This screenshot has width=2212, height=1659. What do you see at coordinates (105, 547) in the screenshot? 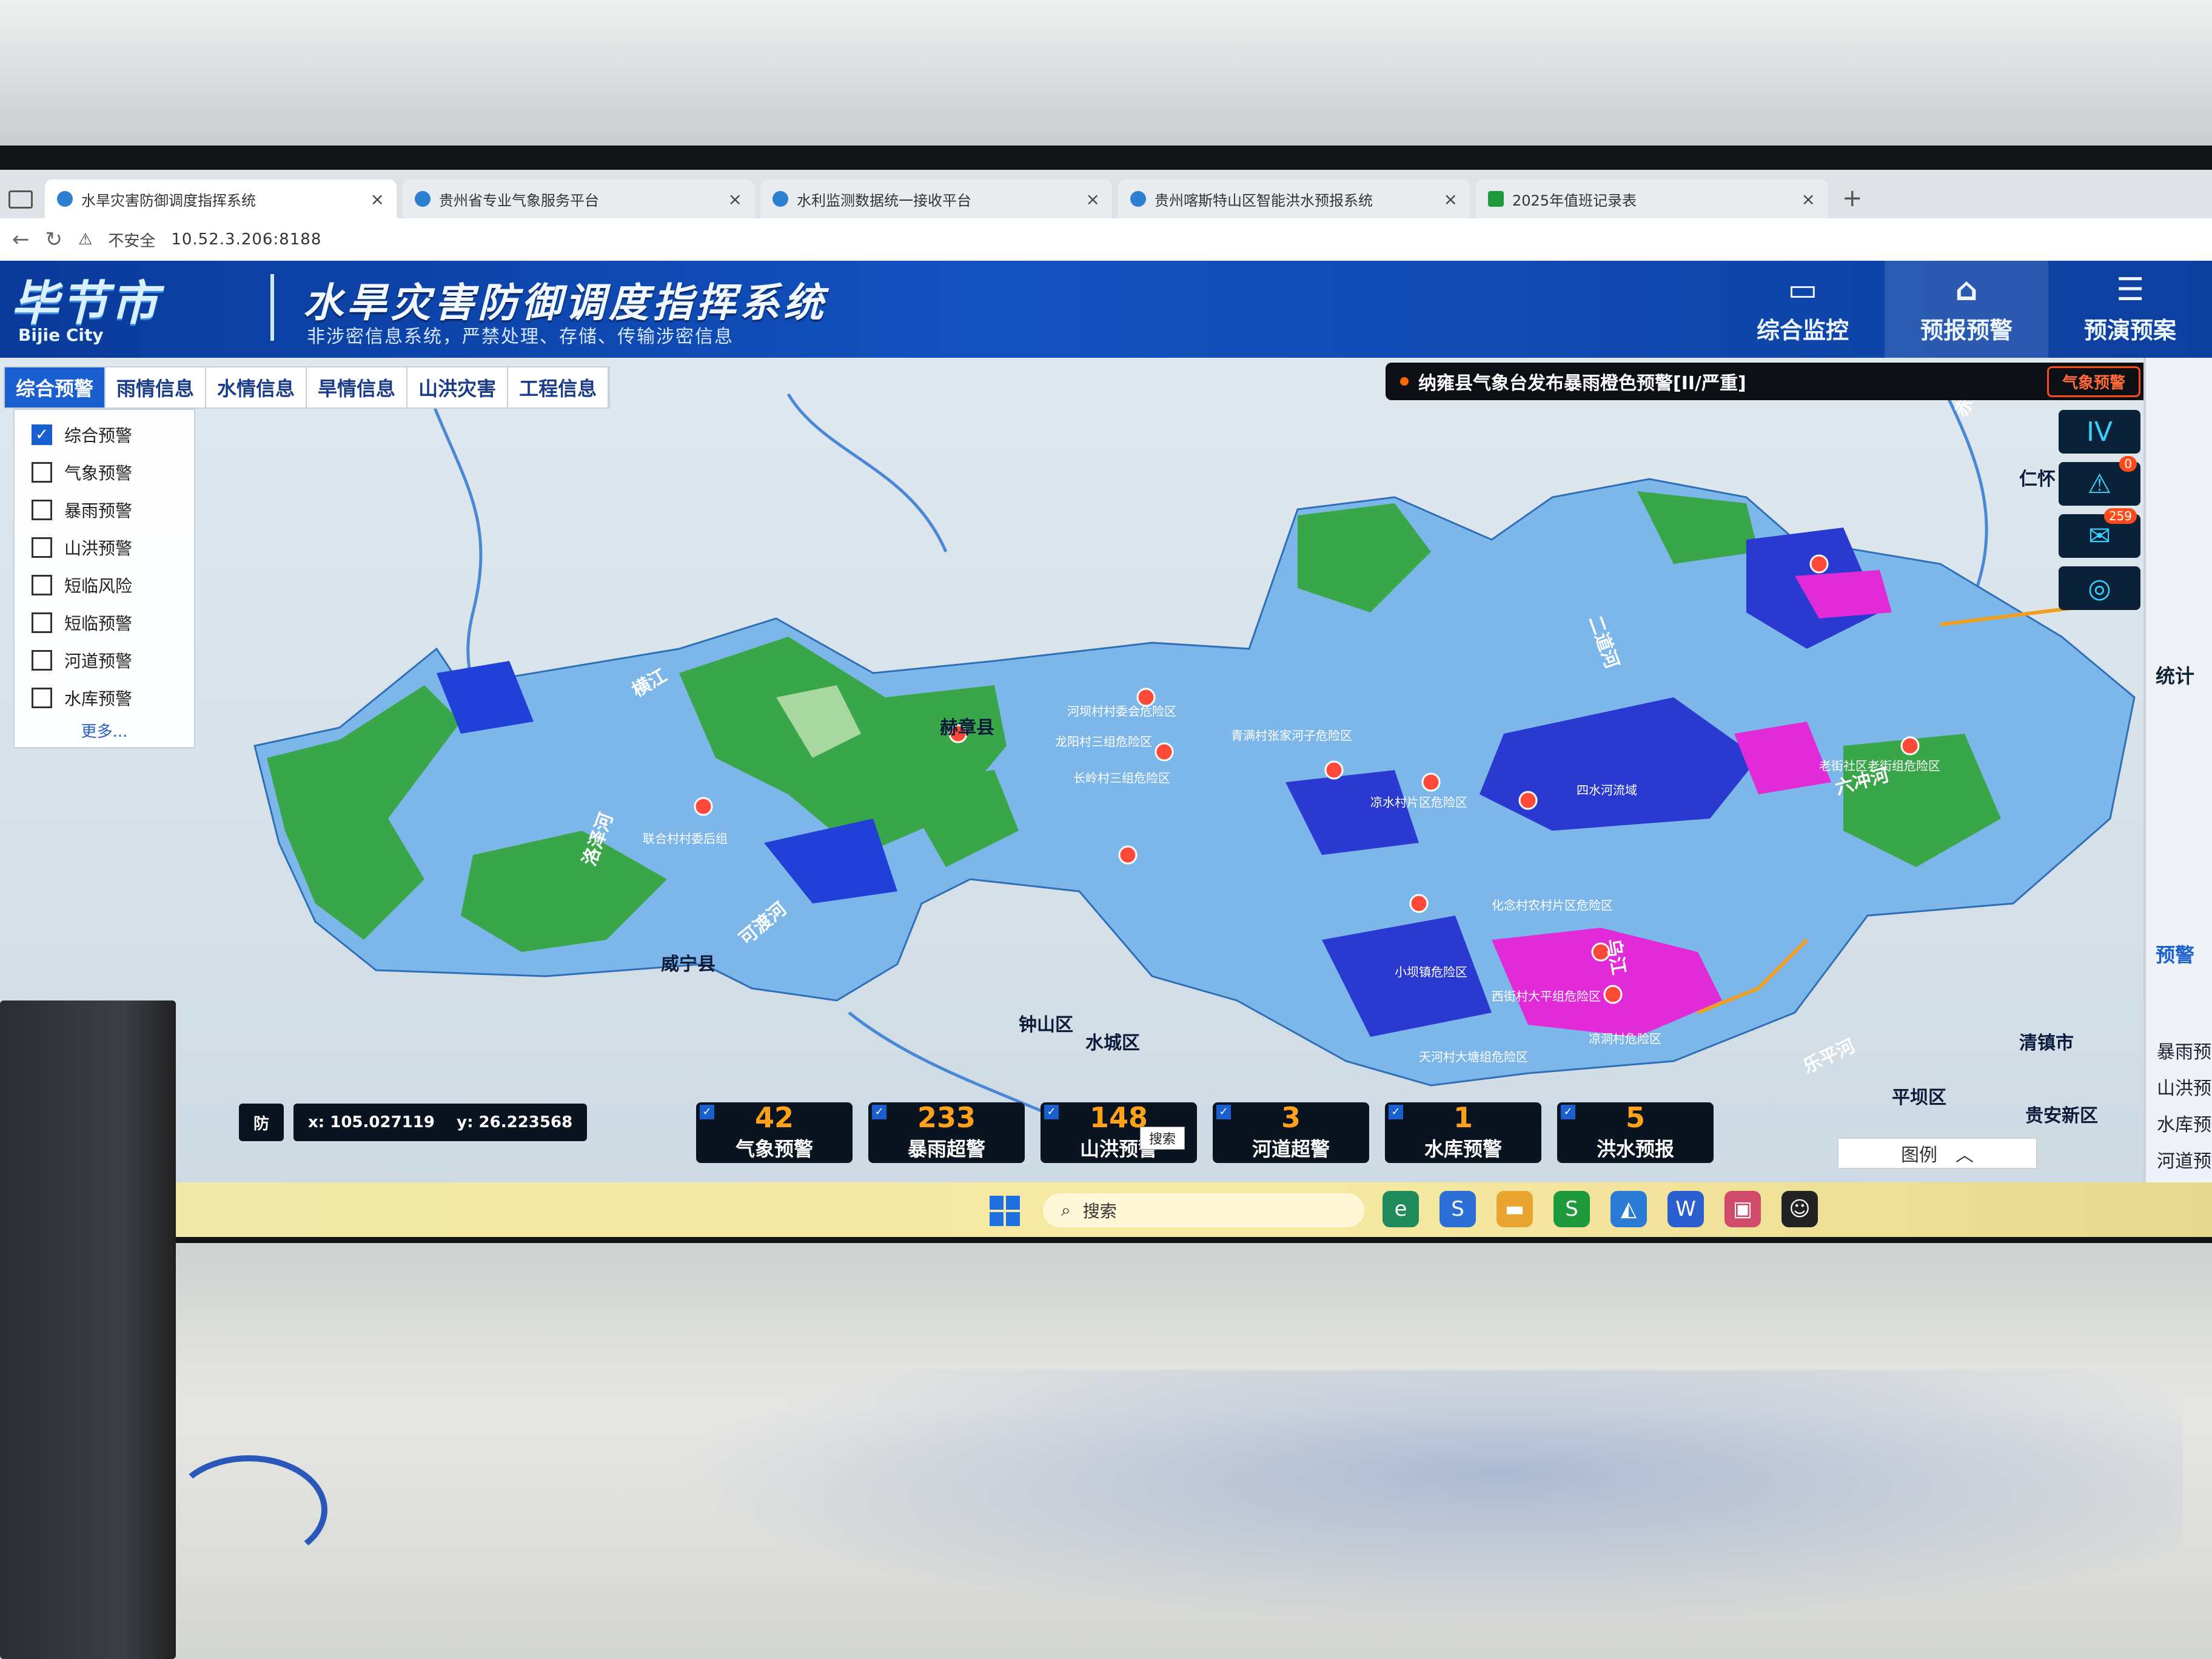
I see `filter-item: 山洪预警` at bounding box center [105, 547].